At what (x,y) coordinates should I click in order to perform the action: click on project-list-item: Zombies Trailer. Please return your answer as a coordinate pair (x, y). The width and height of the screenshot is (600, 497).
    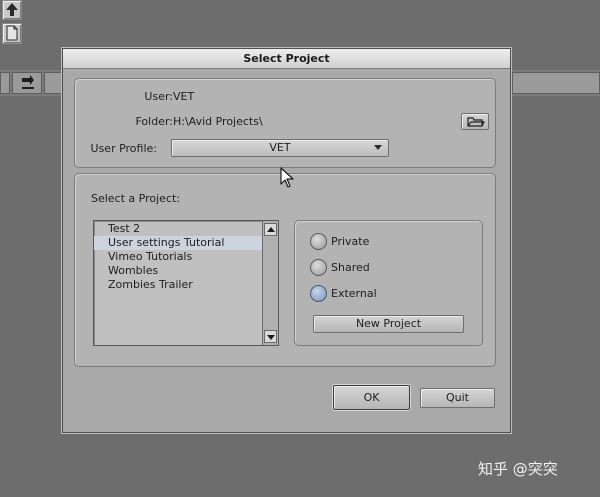
    Looking at the image, I should click on (178, 285).